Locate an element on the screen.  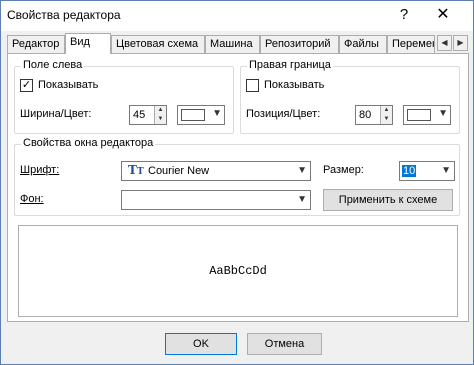
tab-machine: Машина is located at coordinates (232, 44).